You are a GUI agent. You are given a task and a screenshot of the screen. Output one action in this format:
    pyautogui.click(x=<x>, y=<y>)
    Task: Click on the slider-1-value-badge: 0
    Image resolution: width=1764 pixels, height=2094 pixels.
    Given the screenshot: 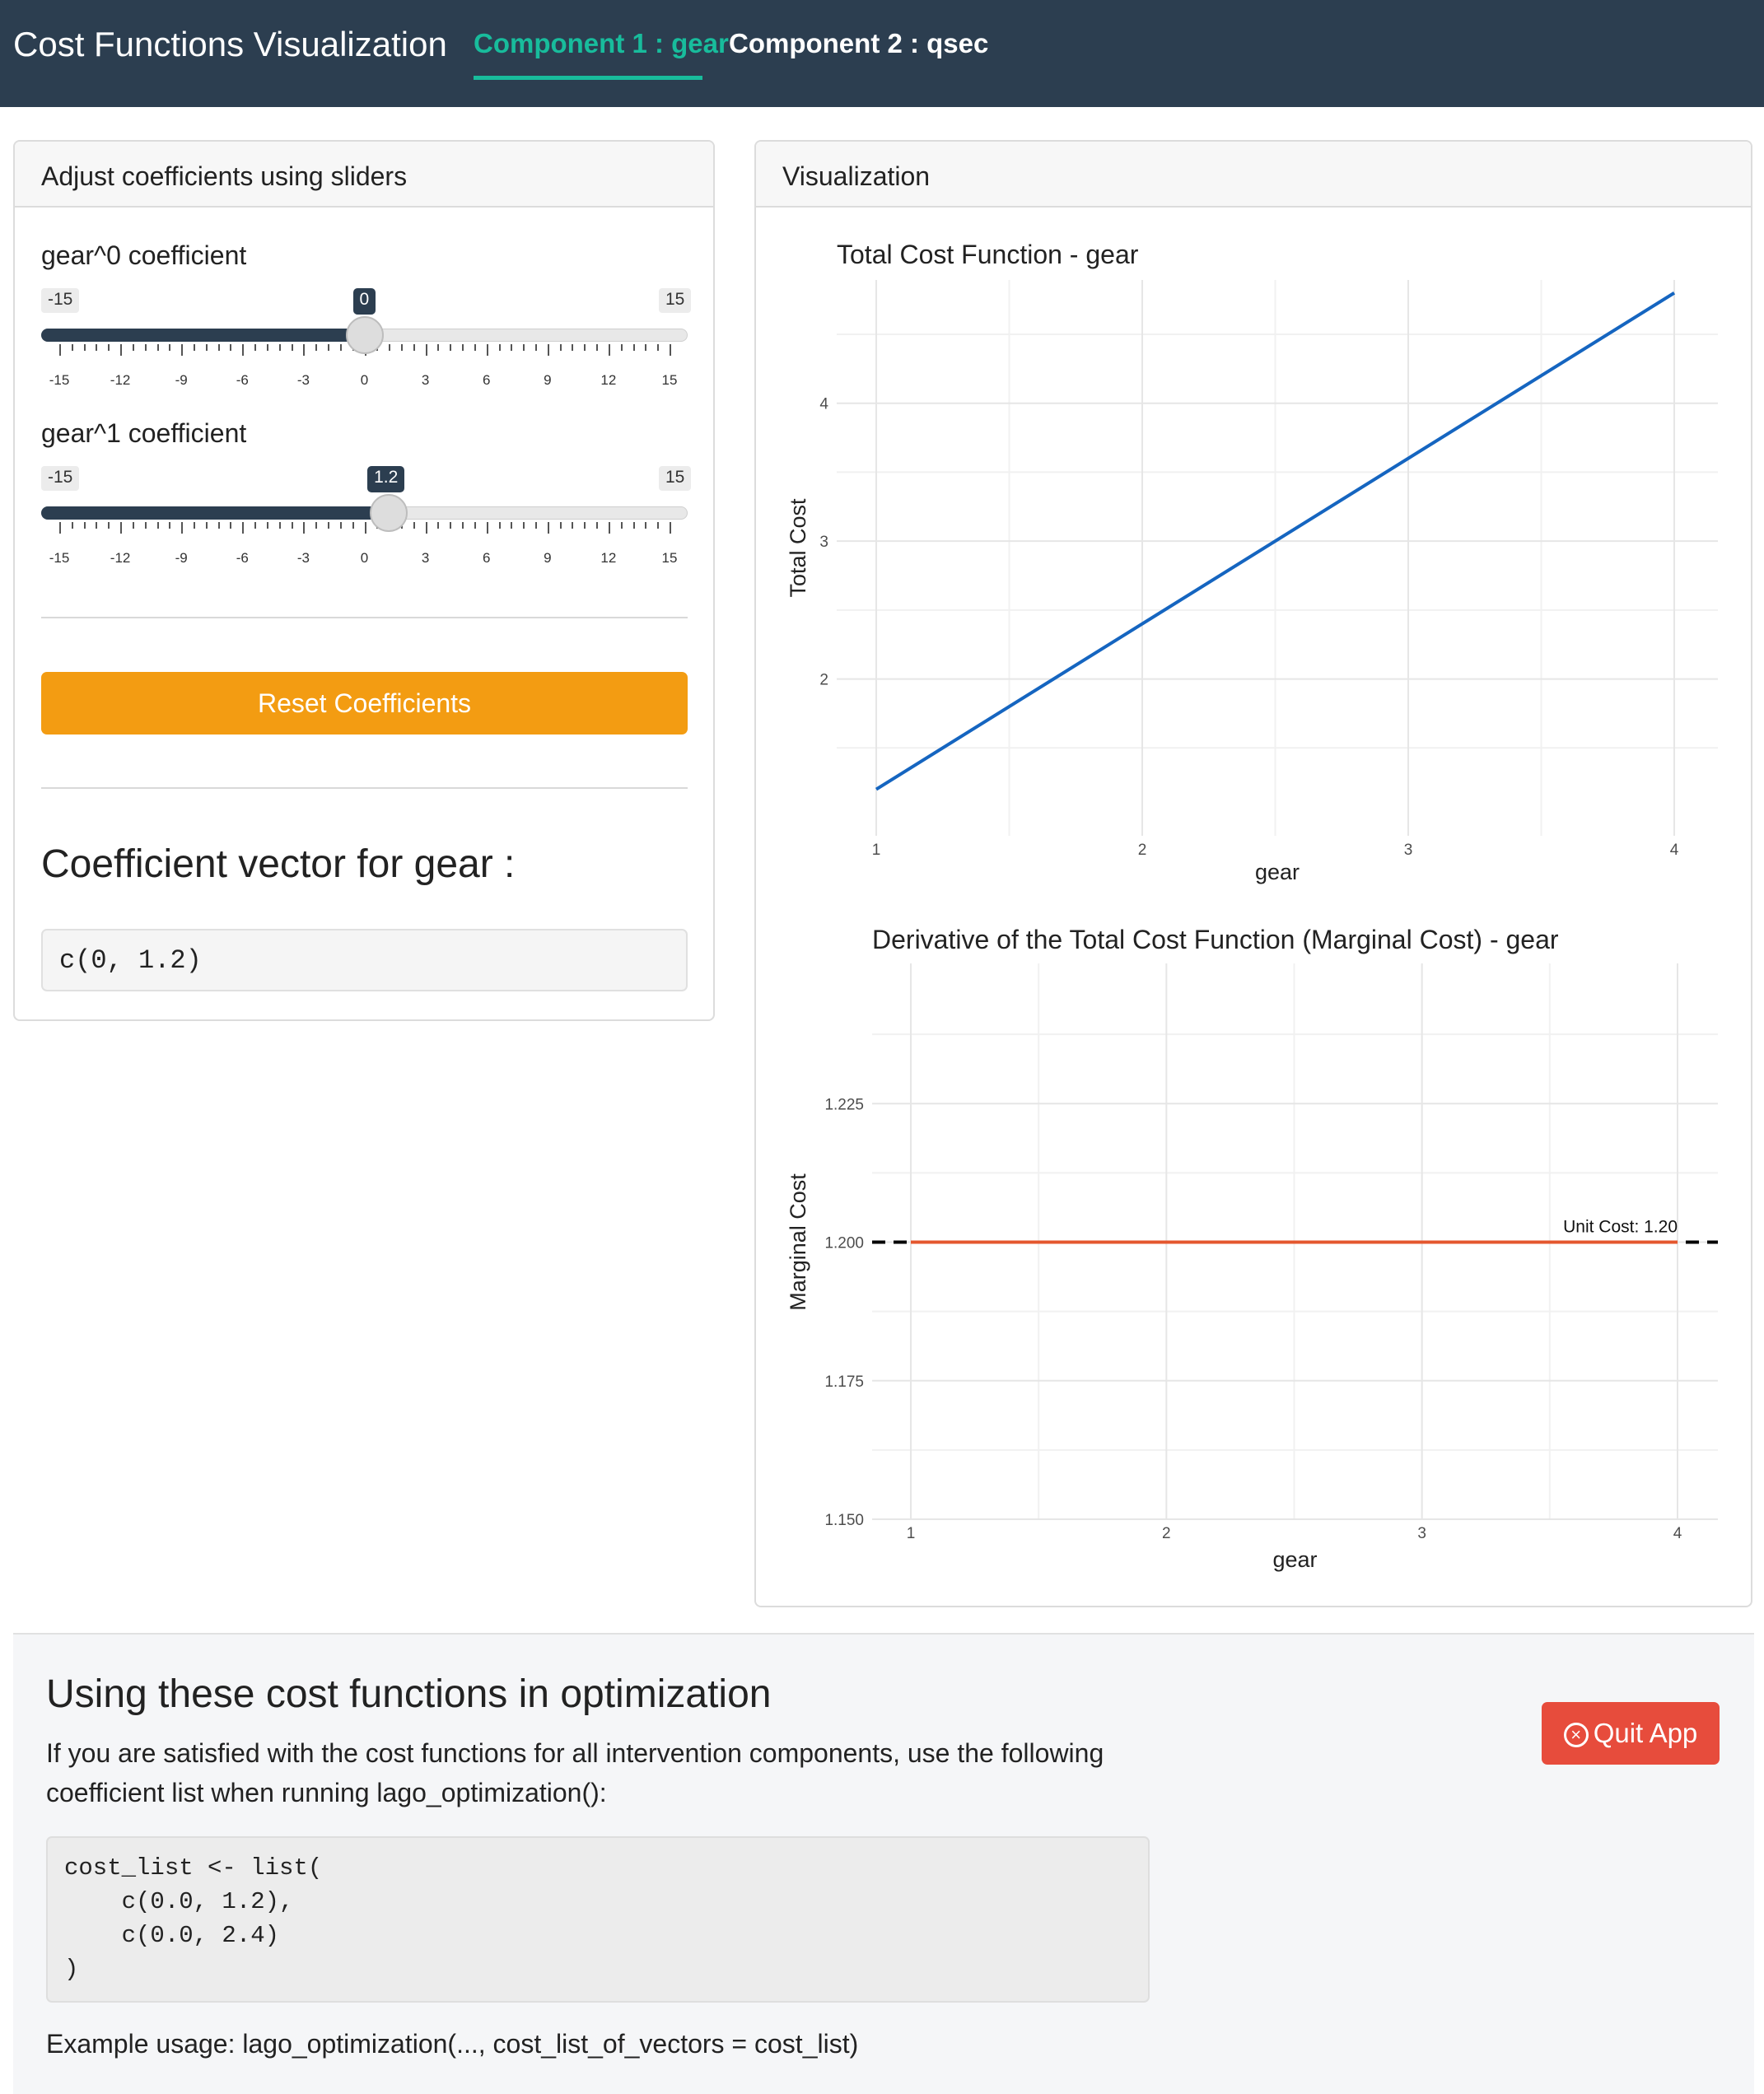 What is the action you would take?
    pyautogui.click(x=364, y=301)
    